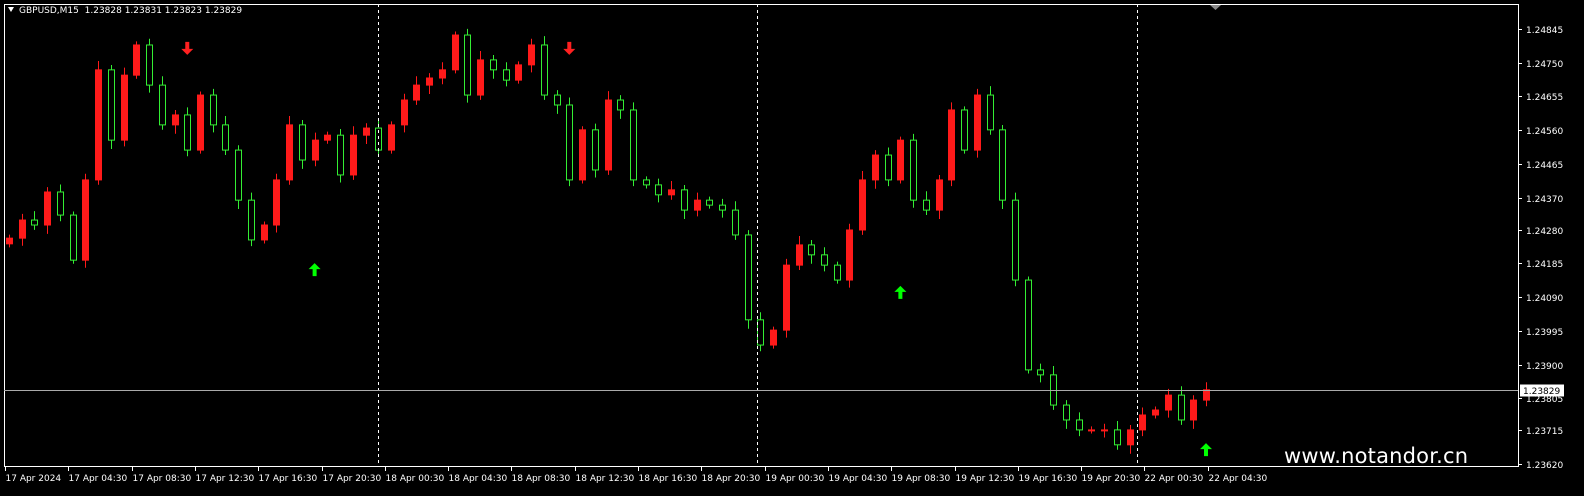 This screenshot has height=496, width=1584. What do you see at coordinates (225, 479) in the screenshot?
I see `x-tick-label: 17 Apr 12:30` at bounding box center [225, 479].